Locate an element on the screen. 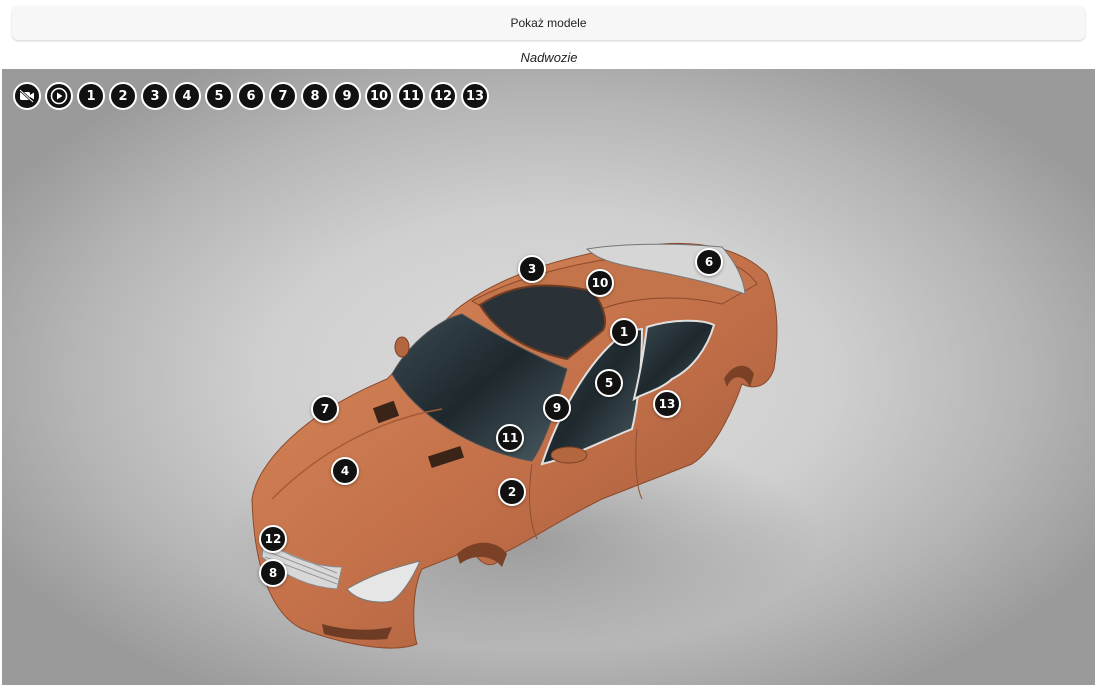 The width and height of the screenshot is (1098, 689). hotspot-10: 10 is located at coordinates (600, 283).